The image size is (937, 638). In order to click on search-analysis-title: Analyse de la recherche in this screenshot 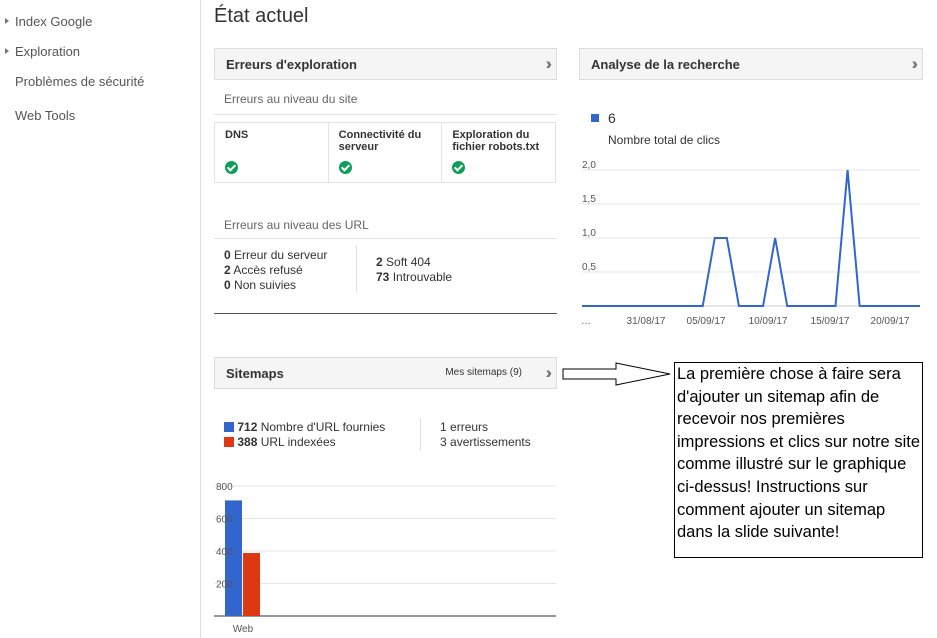, I will do `click(665, 64)`.